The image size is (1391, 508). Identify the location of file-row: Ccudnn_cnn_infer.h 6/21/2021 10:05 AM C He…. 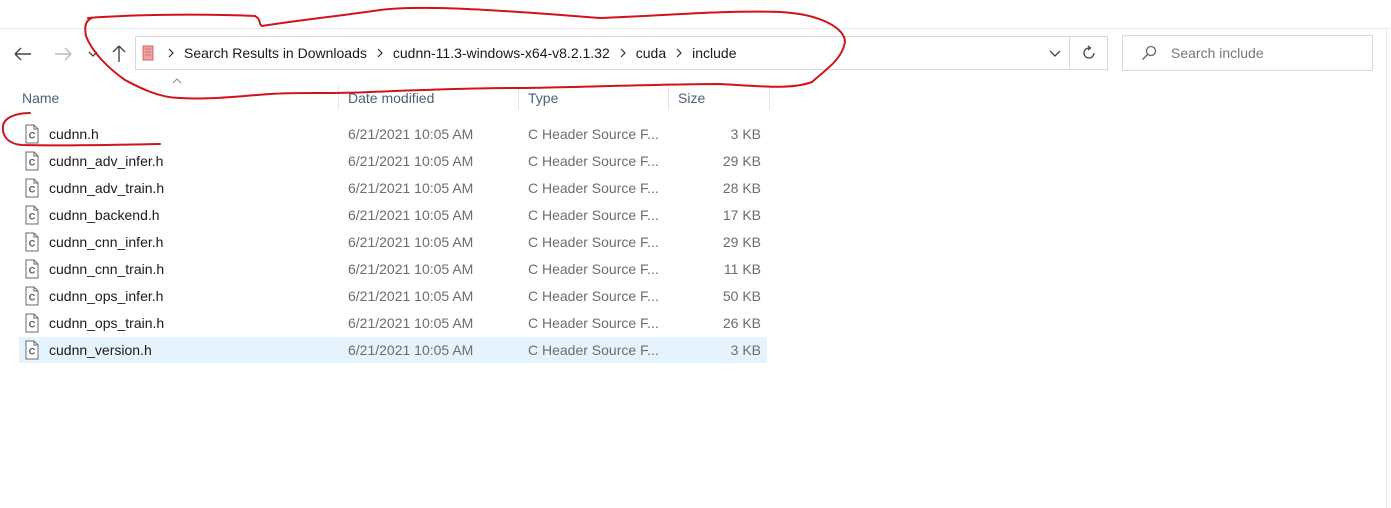
(393, 242).